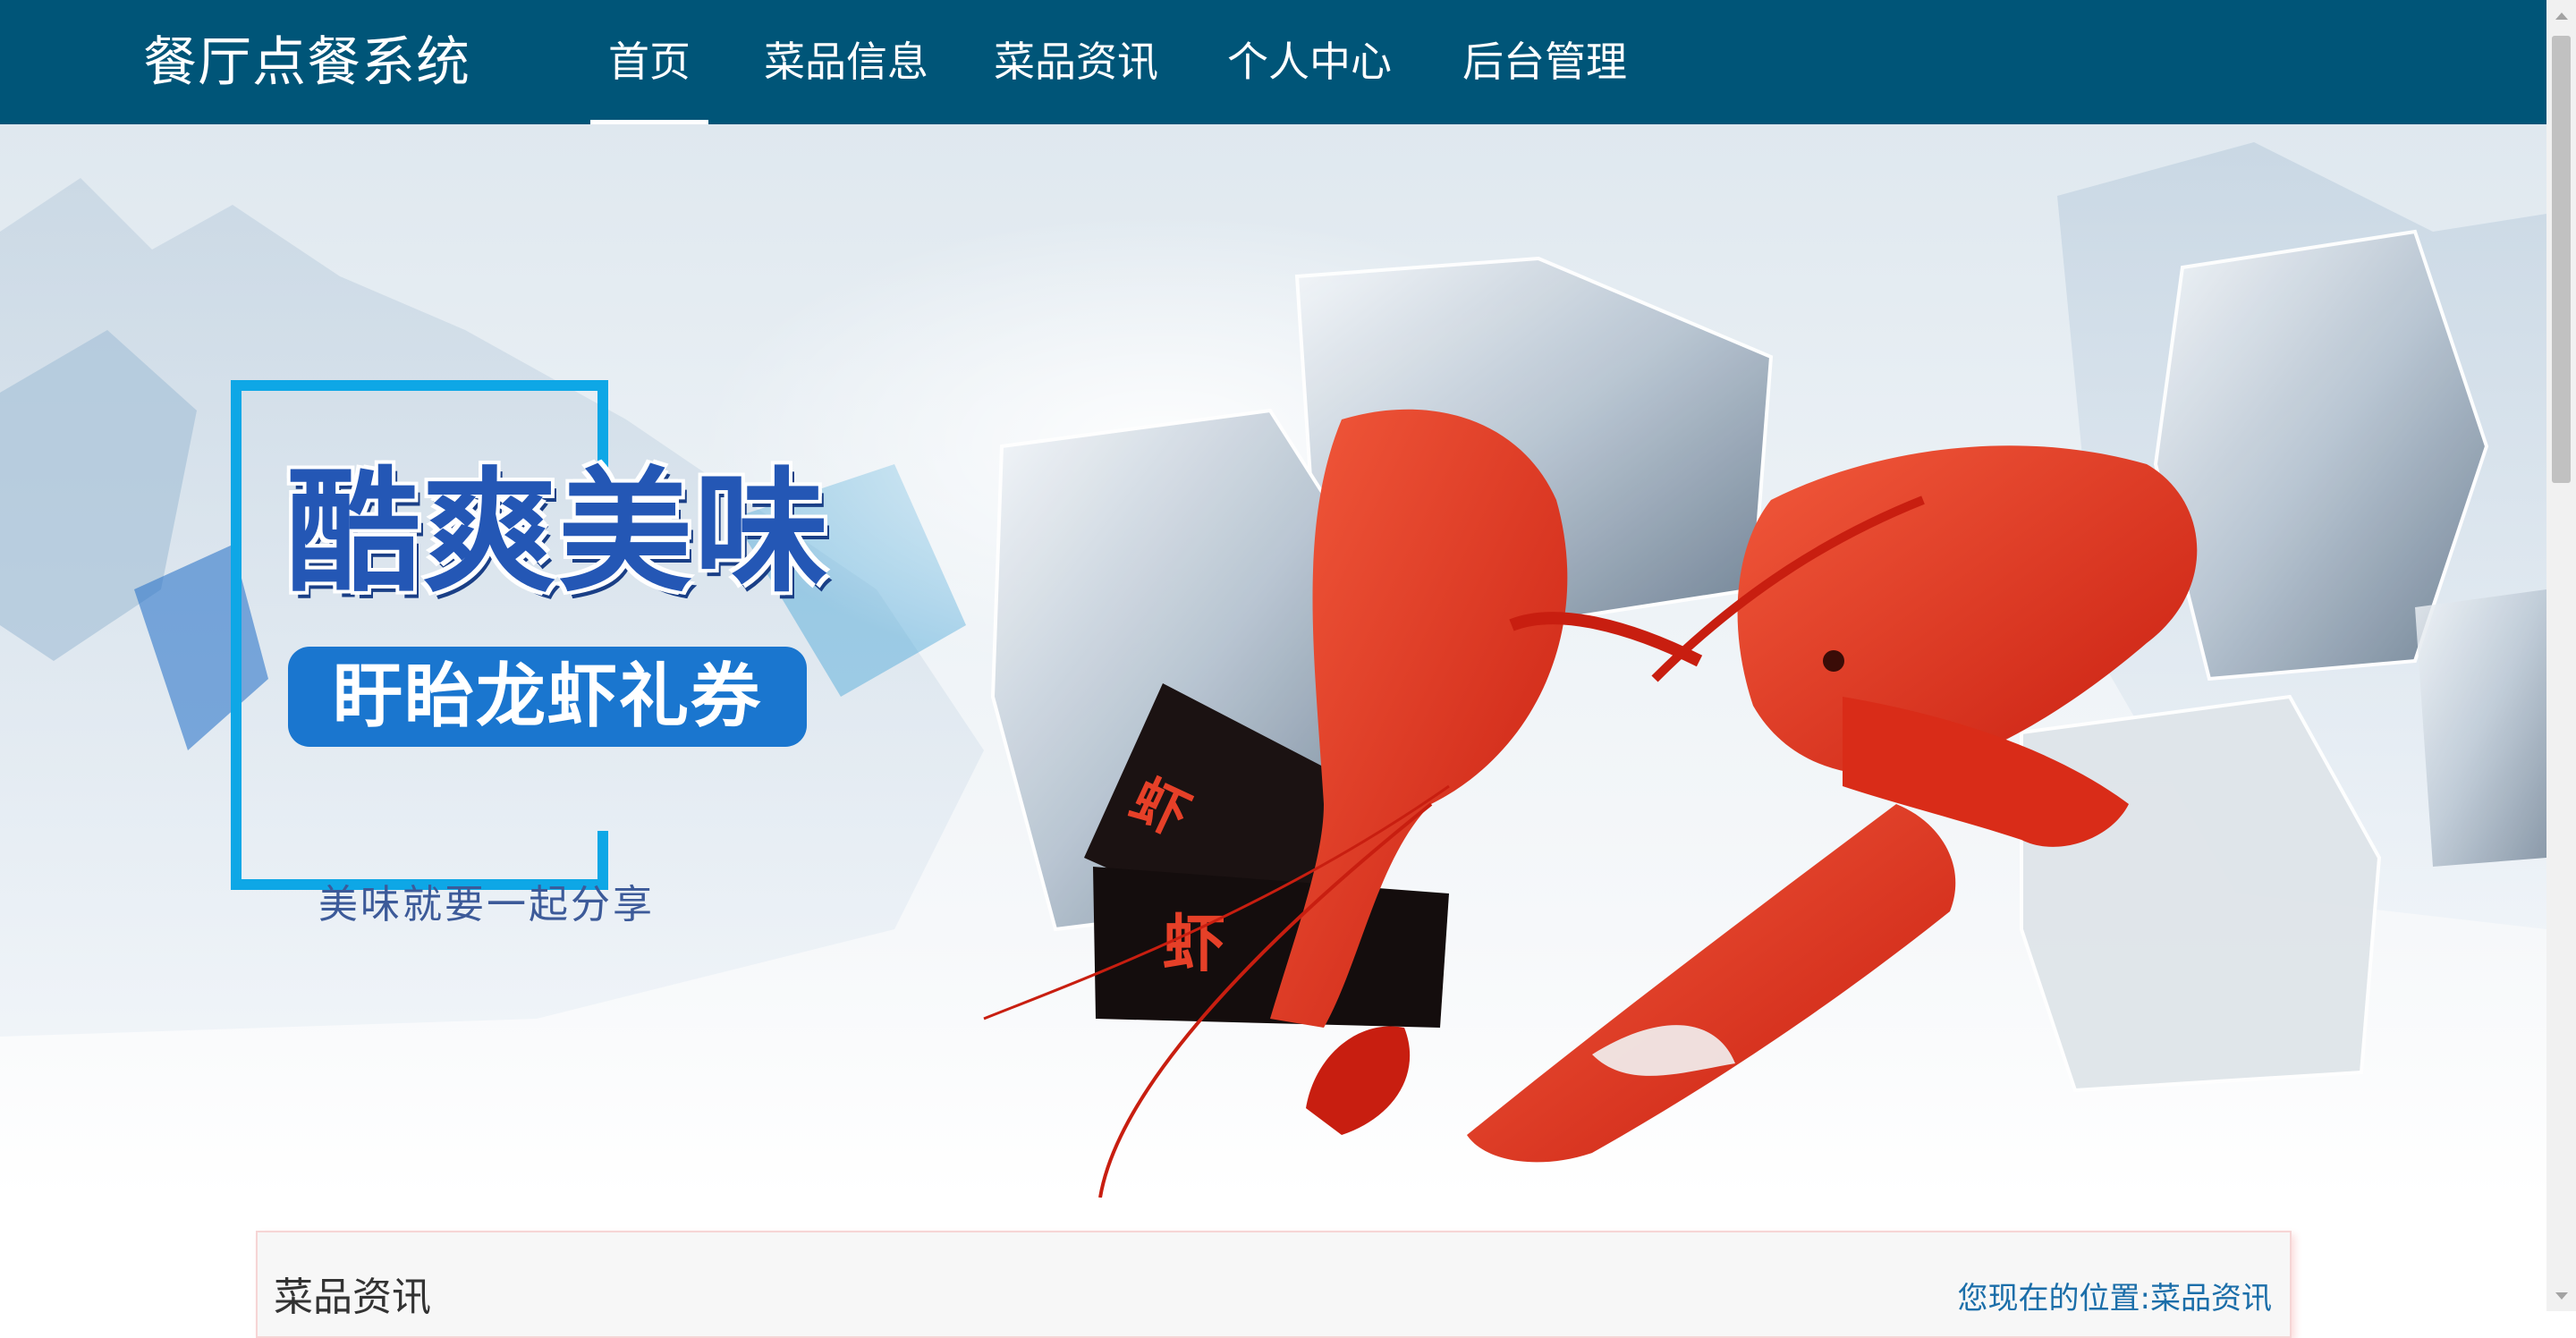 This screenshot has height=1338, width=2576. What do you see at coordinates (1194, 943) in the screenshot?
I see `svg-text: 虾` at bounding box center [1194, 943].